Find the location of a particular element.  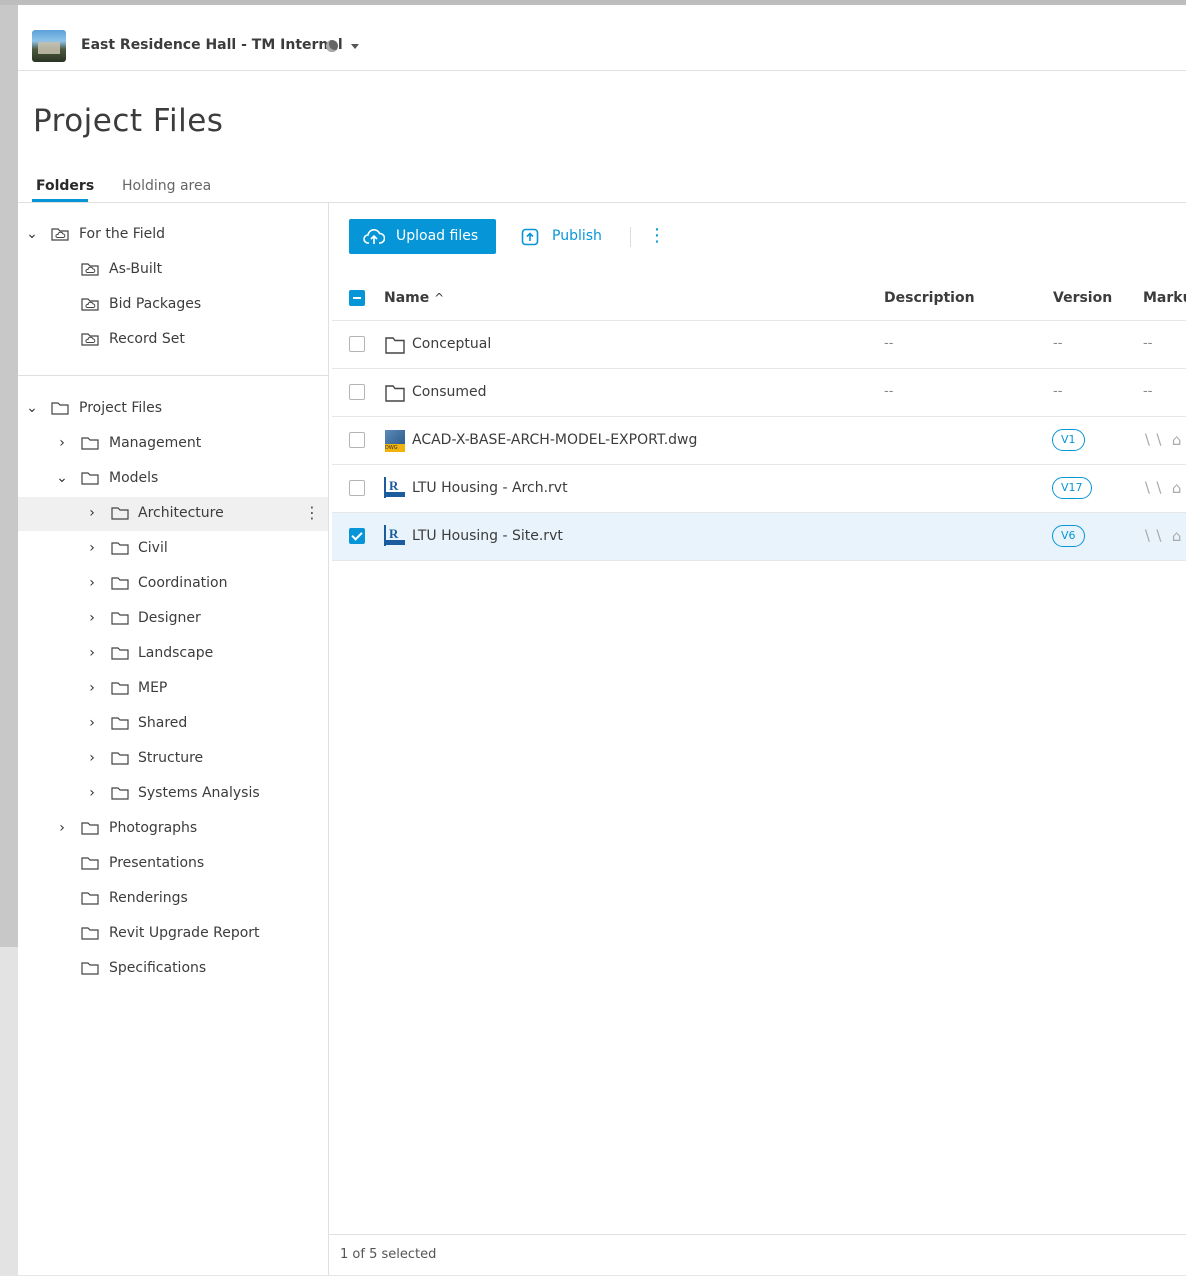

publish-button: Publish is located at coordinates (568, 236).